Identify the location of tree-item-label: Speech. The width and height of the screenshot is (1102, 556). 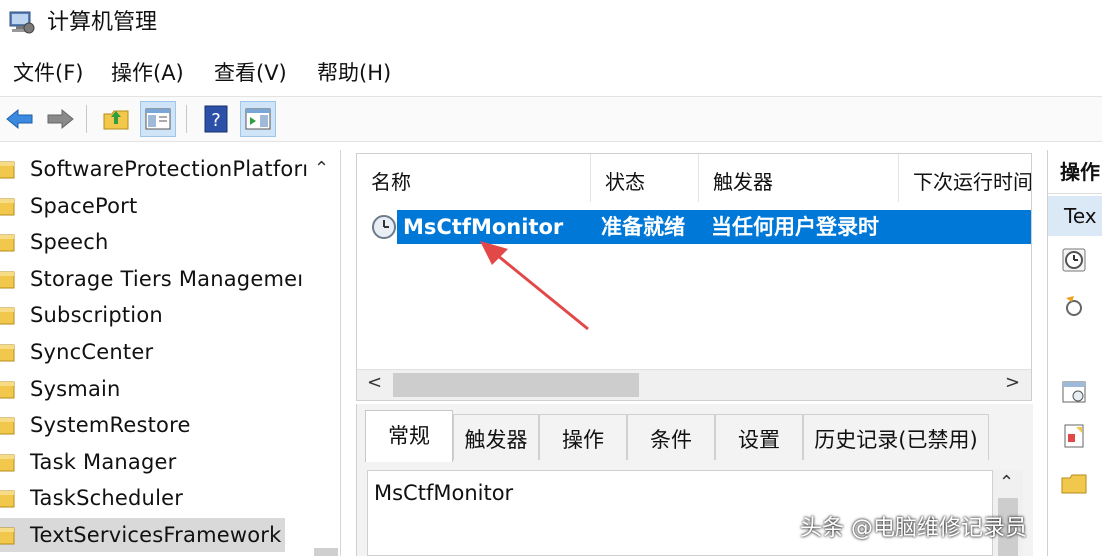
(69, 242).